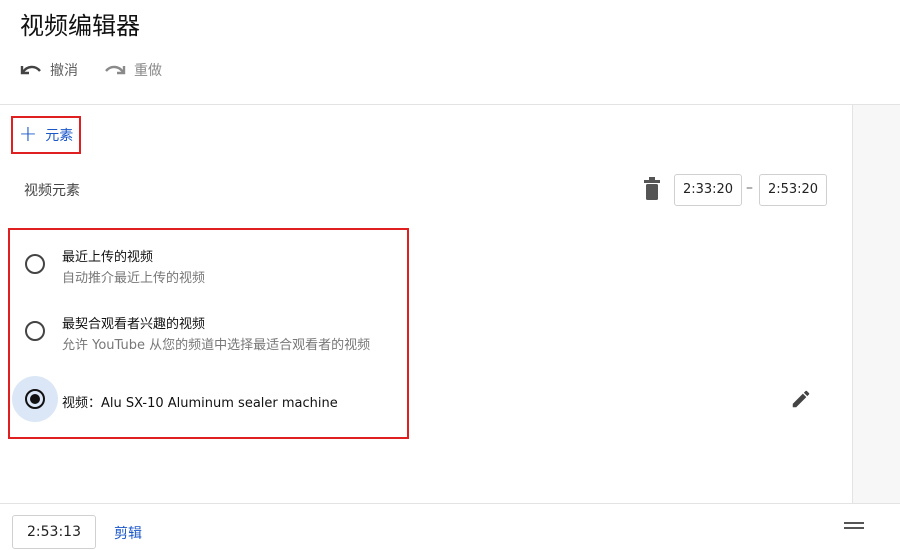 This screenshot has height=550, width=900. Describe the element at coordinates (64, 71) in the screenshot. I see `undo-label: 撤消` at that location.